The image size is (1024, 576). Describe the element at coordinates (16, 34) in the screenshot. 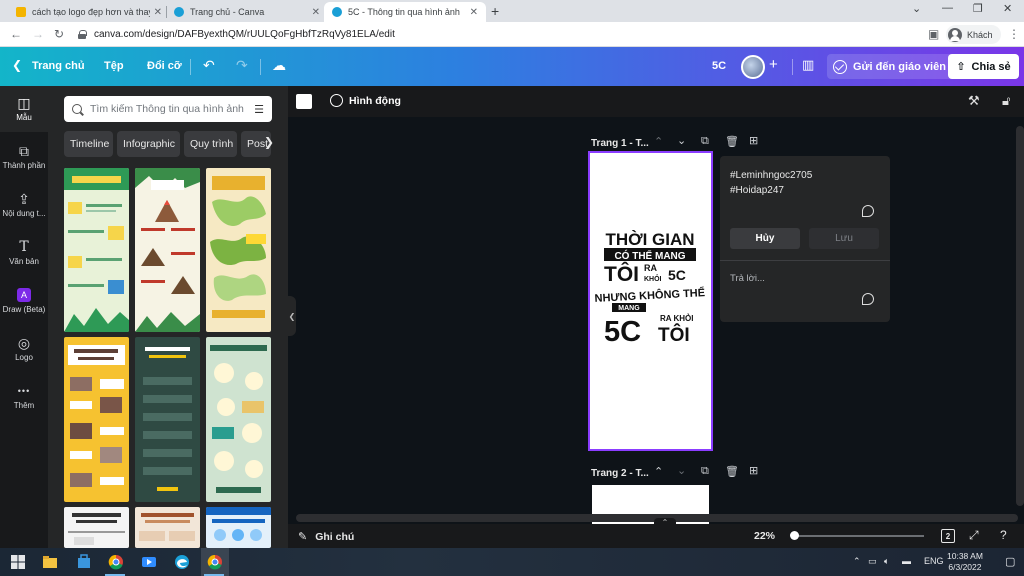

I see `back-icon: ←` at that location.